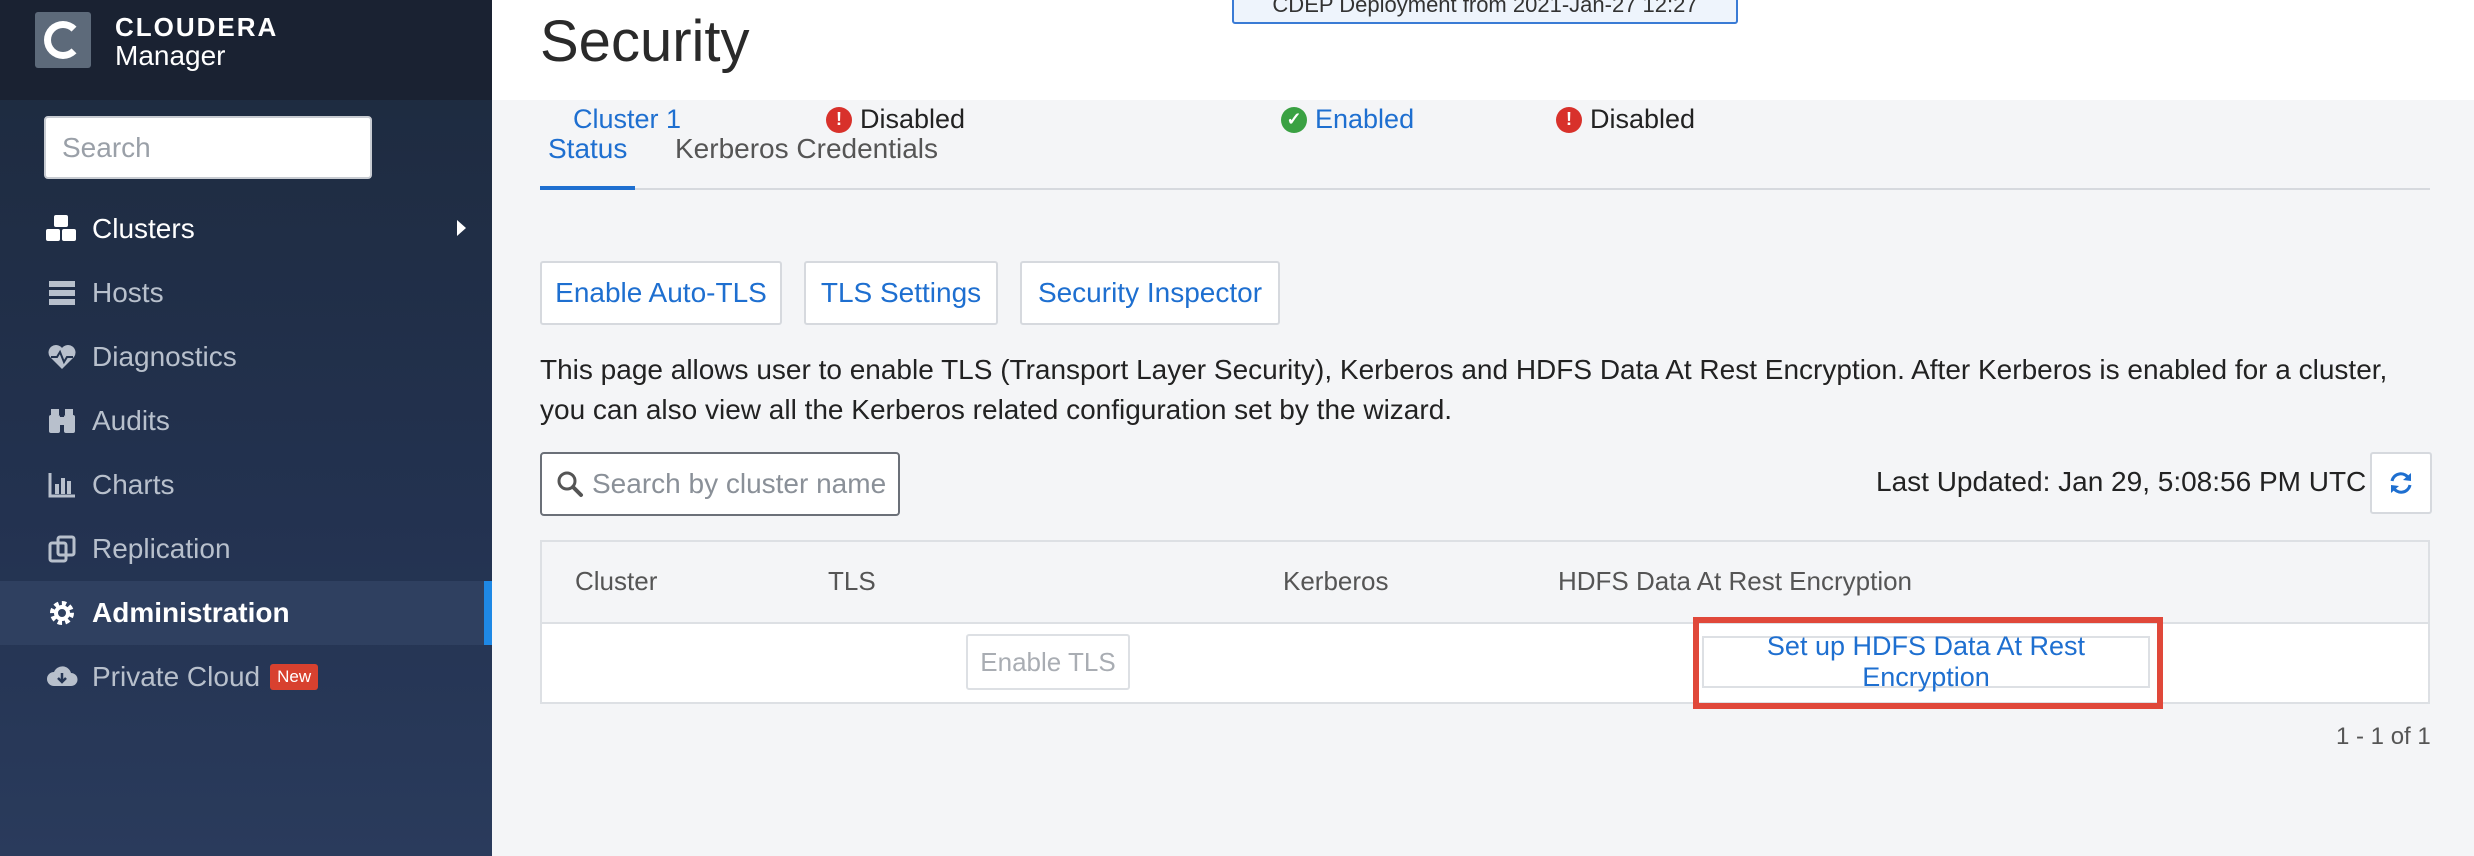 The height and width of the screenshot is (856, 2474). I want to click on hdfs-encryption-status: ! Disabled, so click(1625, 119).